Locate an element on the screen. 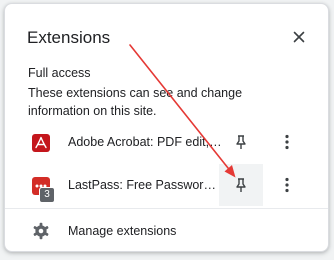  manage-extensions-button: Manage extensions is located at coordinates (166, 230).